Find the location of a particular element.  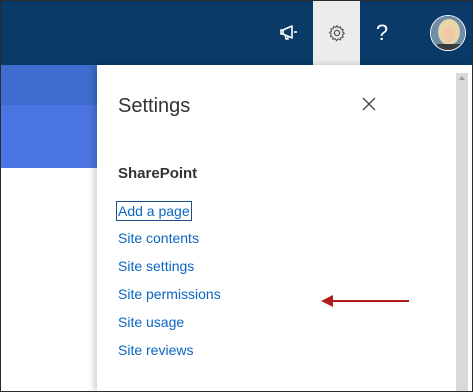

gear-icon is located at coordinates (336, 33).